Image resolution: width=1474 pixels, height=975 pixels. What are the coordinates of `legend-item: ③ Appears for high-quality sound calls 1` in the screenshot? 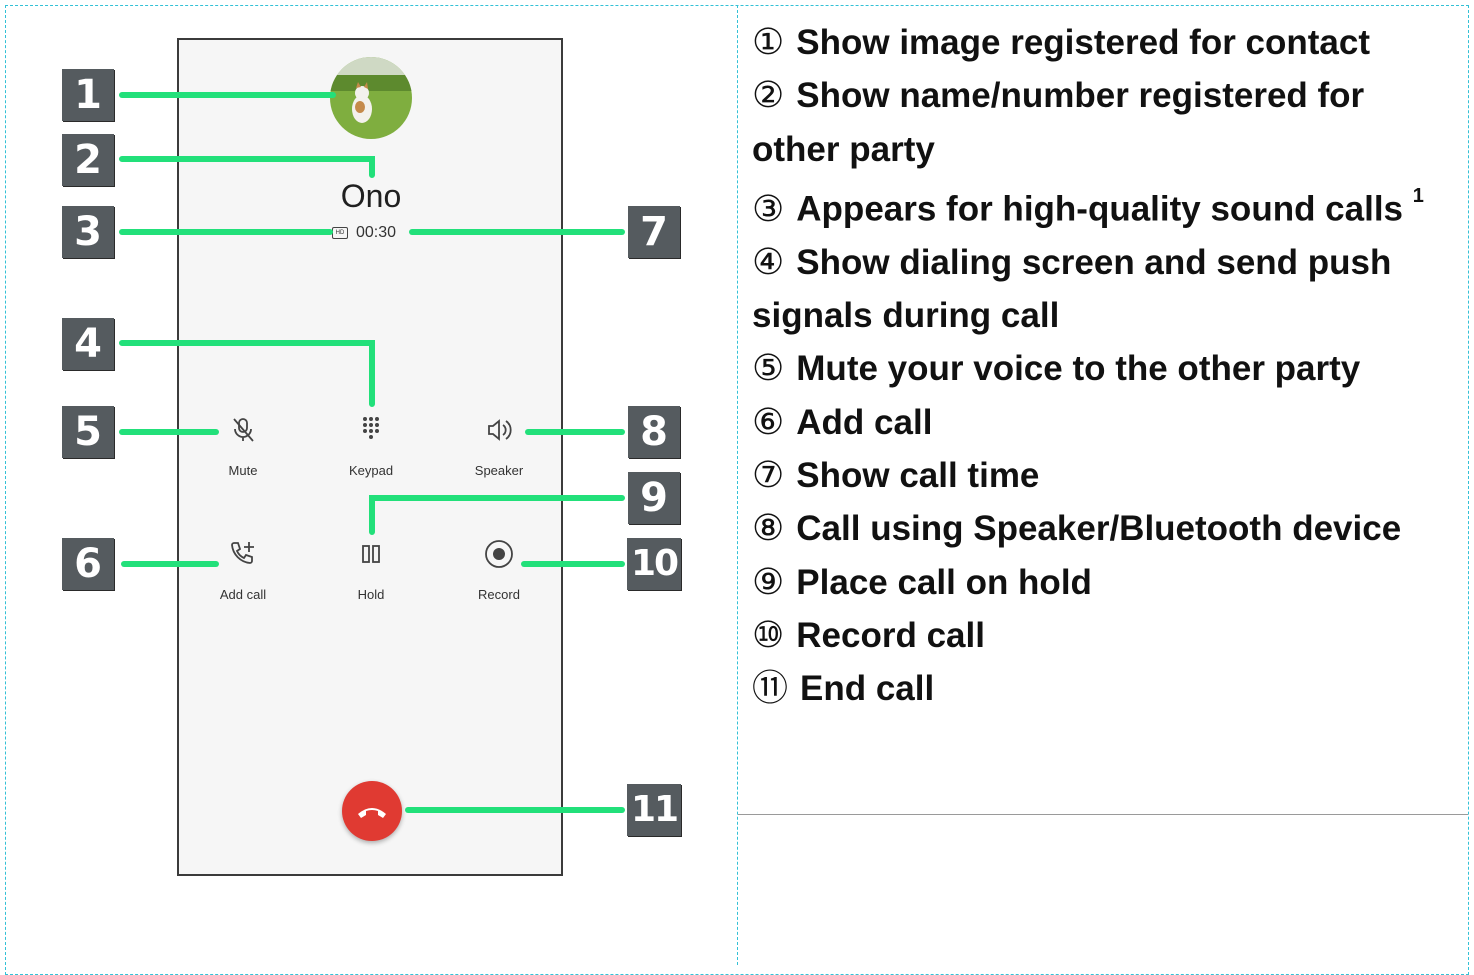 It's located at (1088, 207).